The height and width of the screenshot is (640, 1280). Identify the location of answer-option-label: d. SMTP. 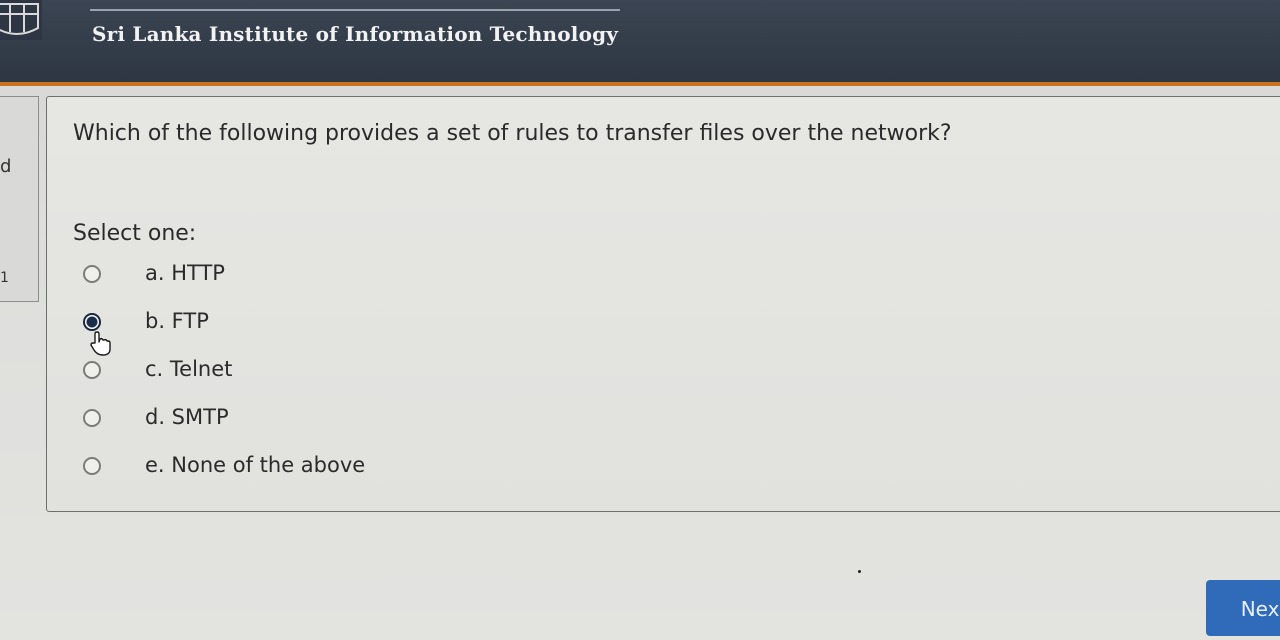
(187, 417).